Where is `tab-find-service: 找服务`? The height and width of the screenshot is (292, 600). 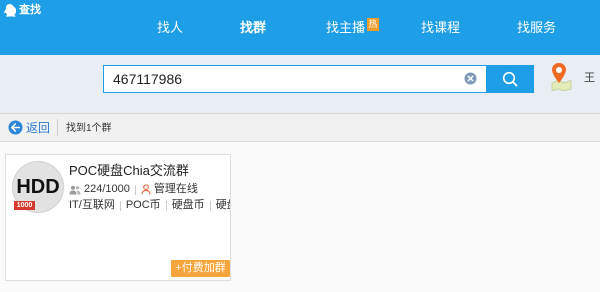 tab-find-service: 找服务 is located at coordinates (536, 28).